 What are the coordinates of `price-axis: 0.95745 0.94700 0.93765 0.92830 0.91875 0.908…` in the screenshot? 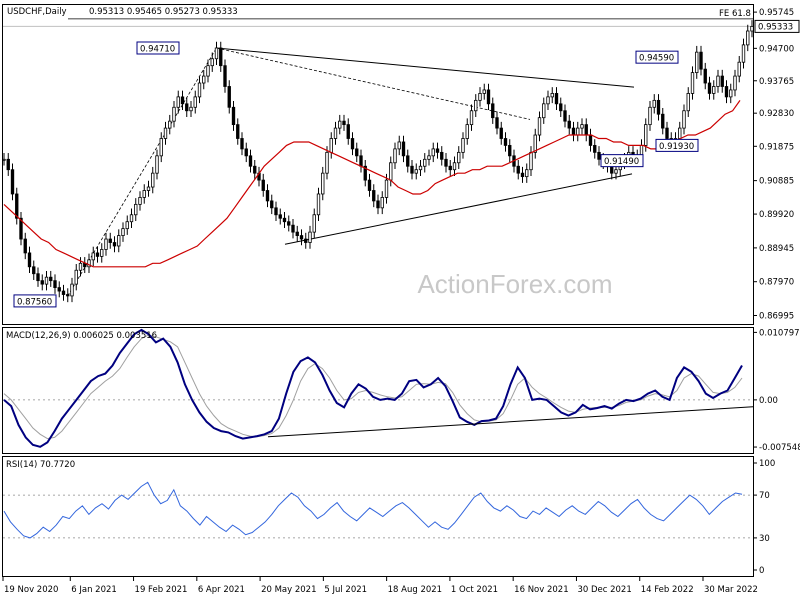 It's located at (776, 165).